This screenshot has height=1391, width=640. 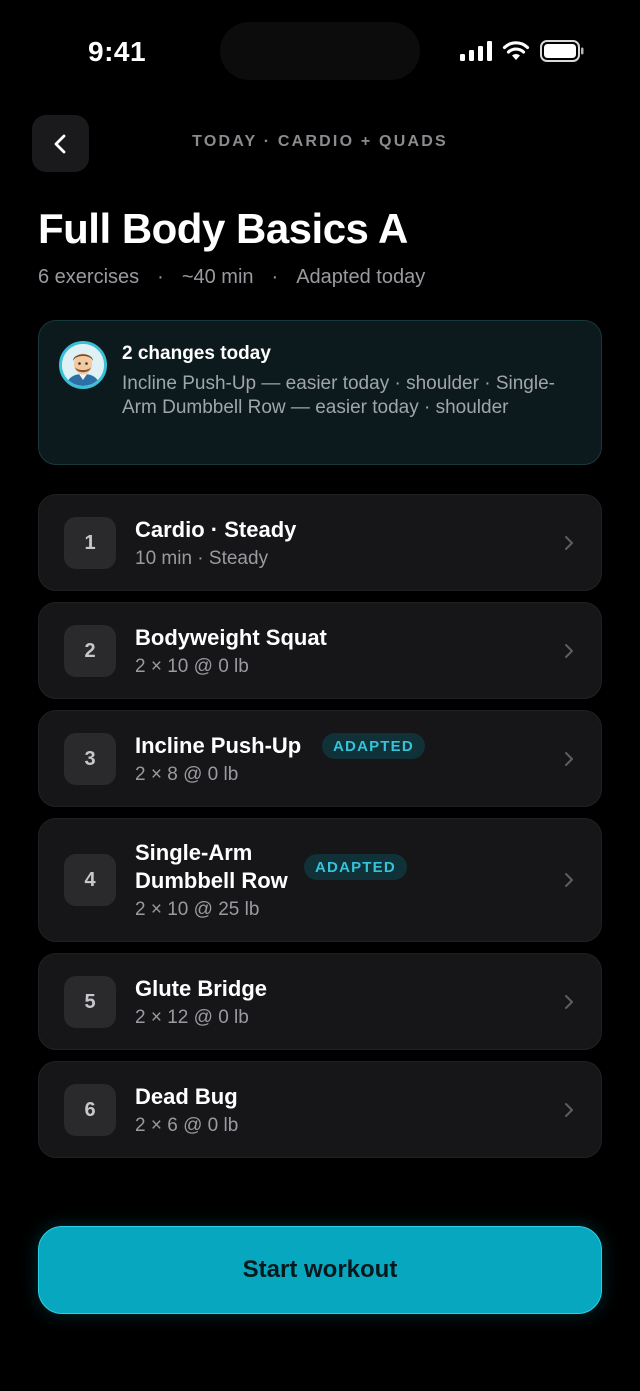 What do you see at coordinates (562, 51) in the screenshot?
I see `battery-icon` at bounding box center [562, 51].